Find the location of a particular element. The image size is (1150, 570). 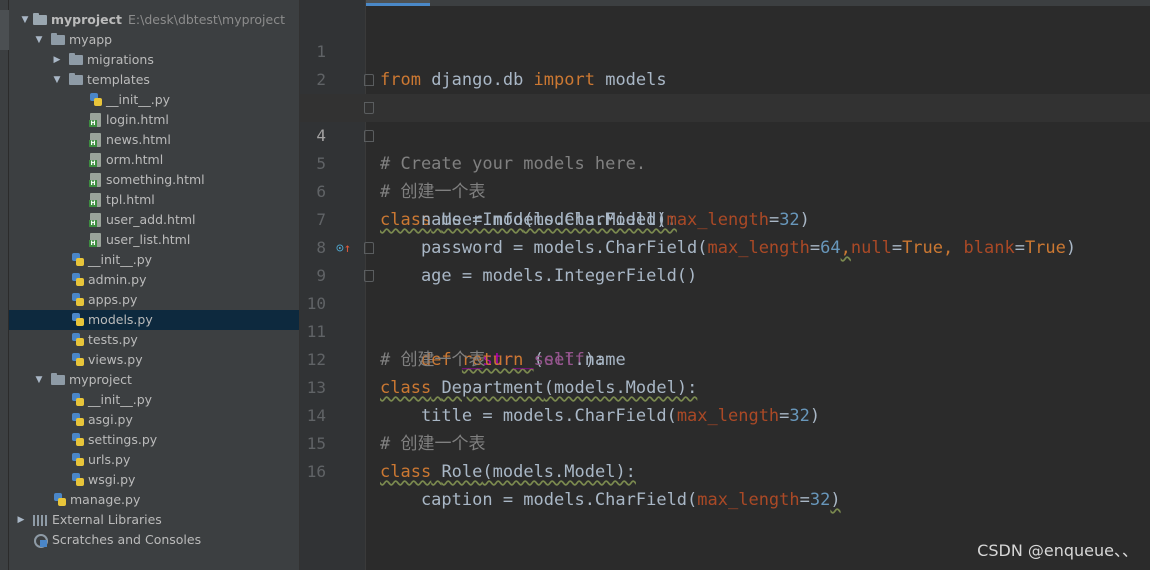

tree-item-something-html: something.html is located at coordinates (154, 180).